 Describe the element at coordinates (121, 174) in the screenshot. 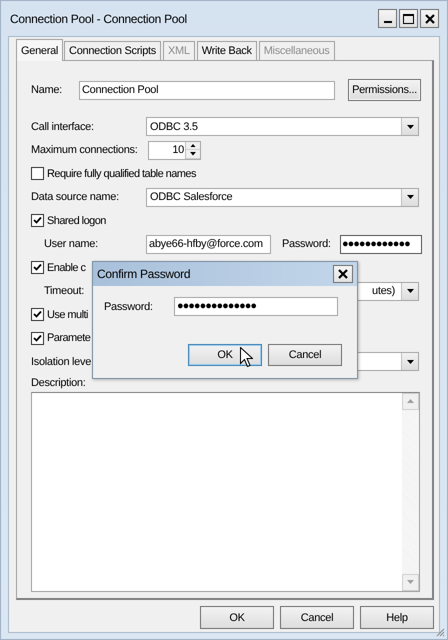

I see `checkbox-label: Require fully qualified table names` at that location.